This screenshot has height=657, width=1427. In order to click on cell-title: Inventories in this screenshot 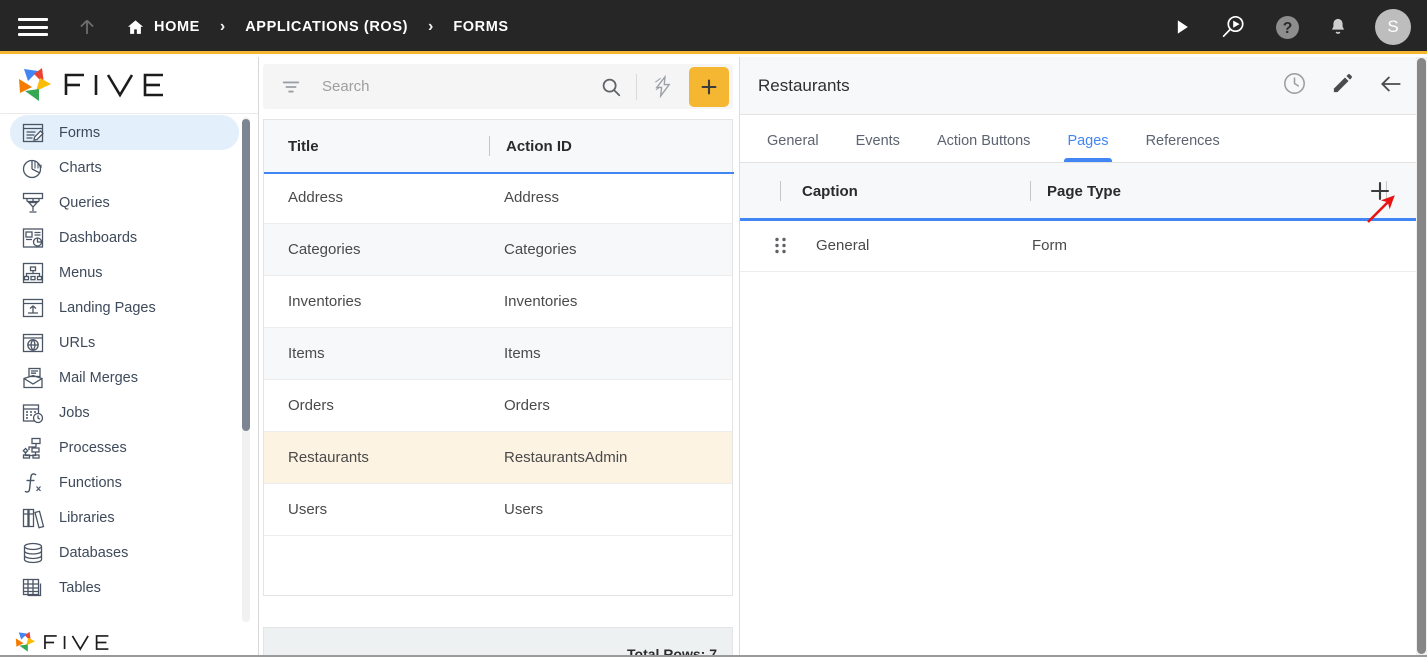, I will do `click(325, 301)`.